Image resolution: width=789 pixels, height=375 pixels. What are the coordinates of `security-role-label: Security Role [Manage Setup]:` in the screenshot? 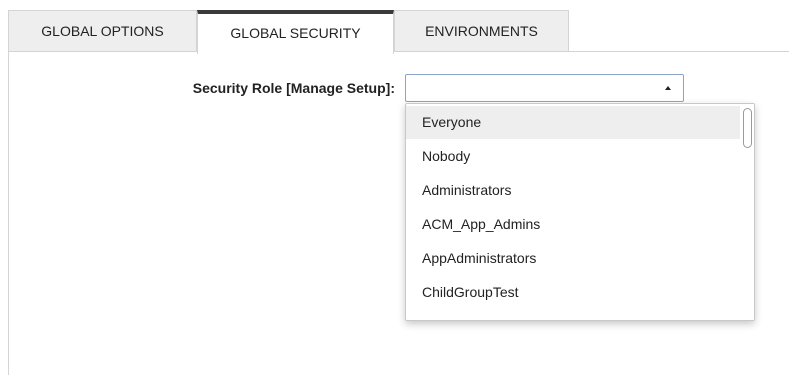 It's located at (293, 88).